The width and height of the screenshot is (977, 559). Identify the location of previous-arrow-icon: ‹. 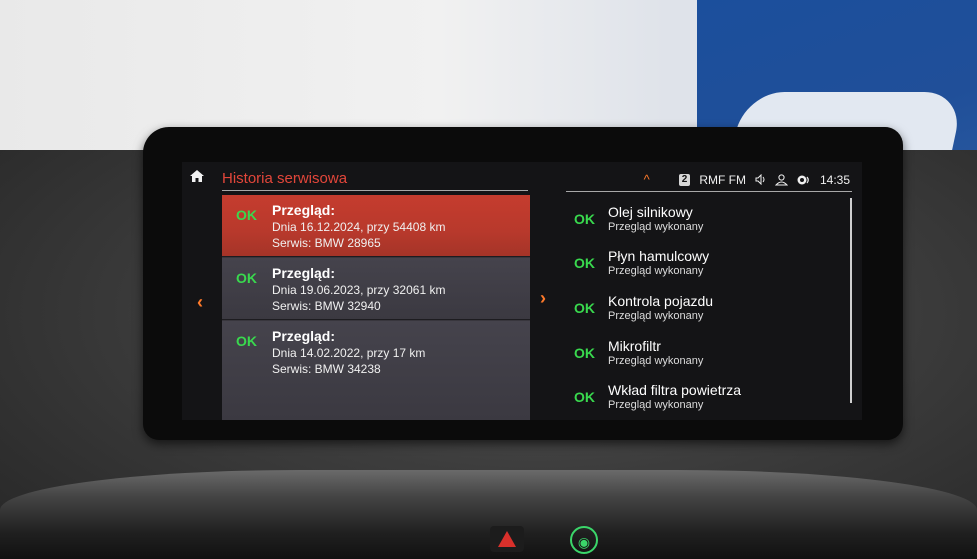
(200, 302).